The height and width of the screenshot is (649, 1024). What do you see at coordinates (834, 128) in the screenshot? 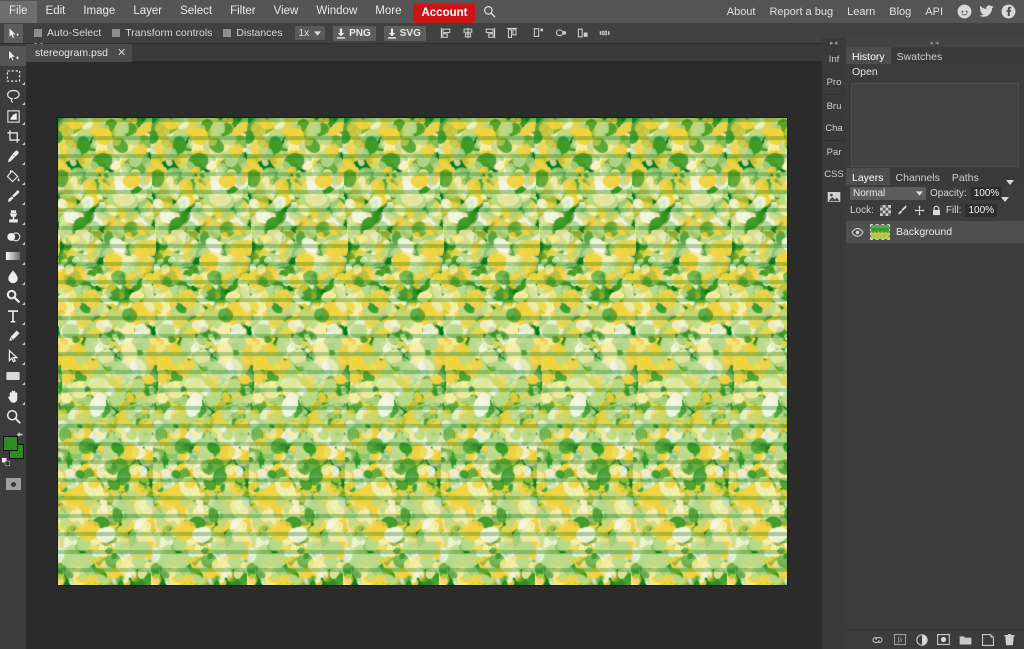
I see `panel-tab-cha: Cha` at bounding box center [834, 128].